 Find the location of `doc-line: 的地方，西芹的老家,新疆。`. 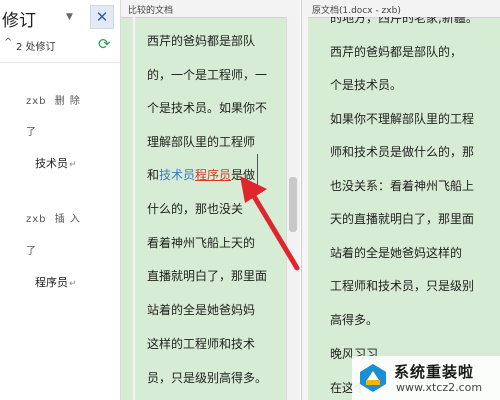

doc-line: 的地方，西芹的老家,新疆。 is located at coordinates (404, 21).